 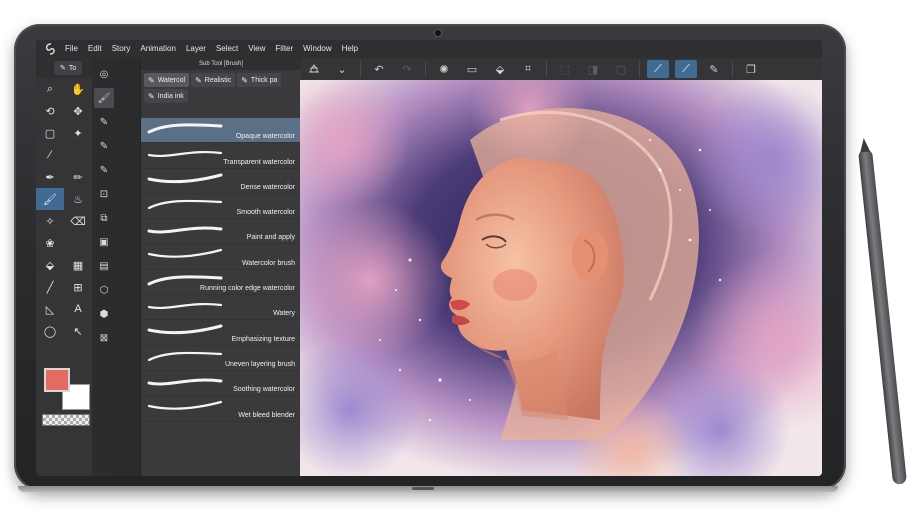 What do you see at coordinates (50, 243) in the screenshot?
I see `blend-icon: ❀` at bounding box center [50, 243].